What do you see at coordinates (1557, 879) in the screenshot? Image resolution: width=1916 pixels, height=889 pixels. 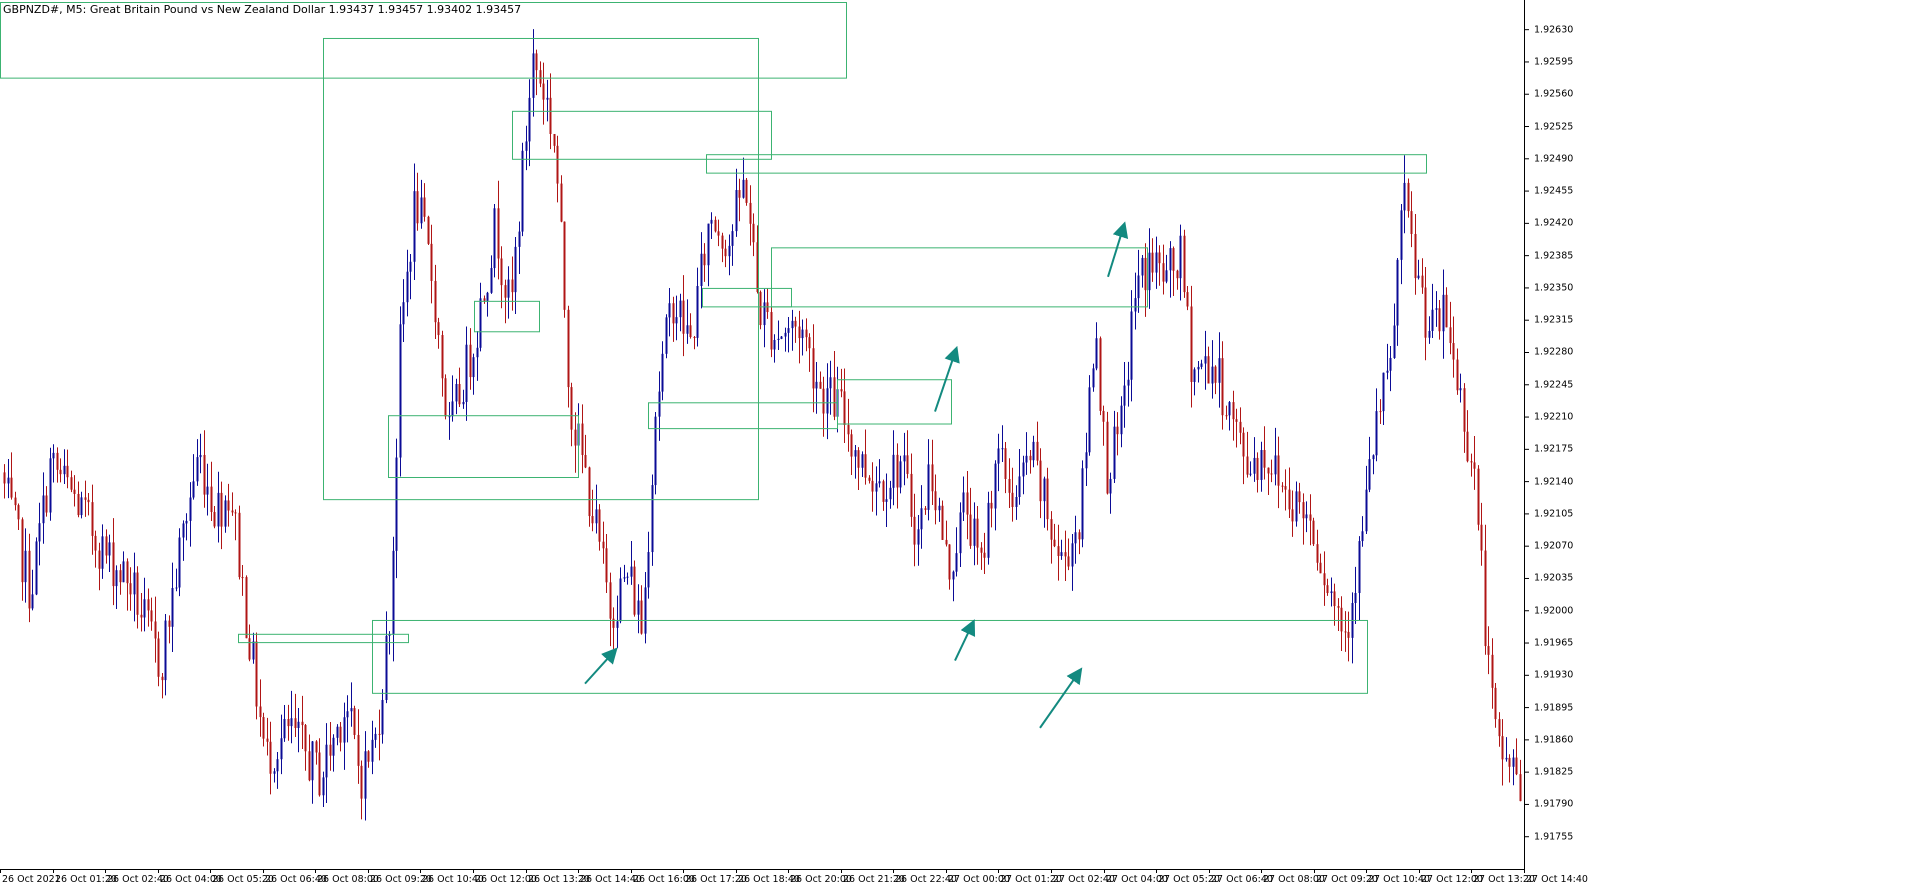 I see `x-tick-label: 27 Oct 14:40` at bounding box center [1557, 879].